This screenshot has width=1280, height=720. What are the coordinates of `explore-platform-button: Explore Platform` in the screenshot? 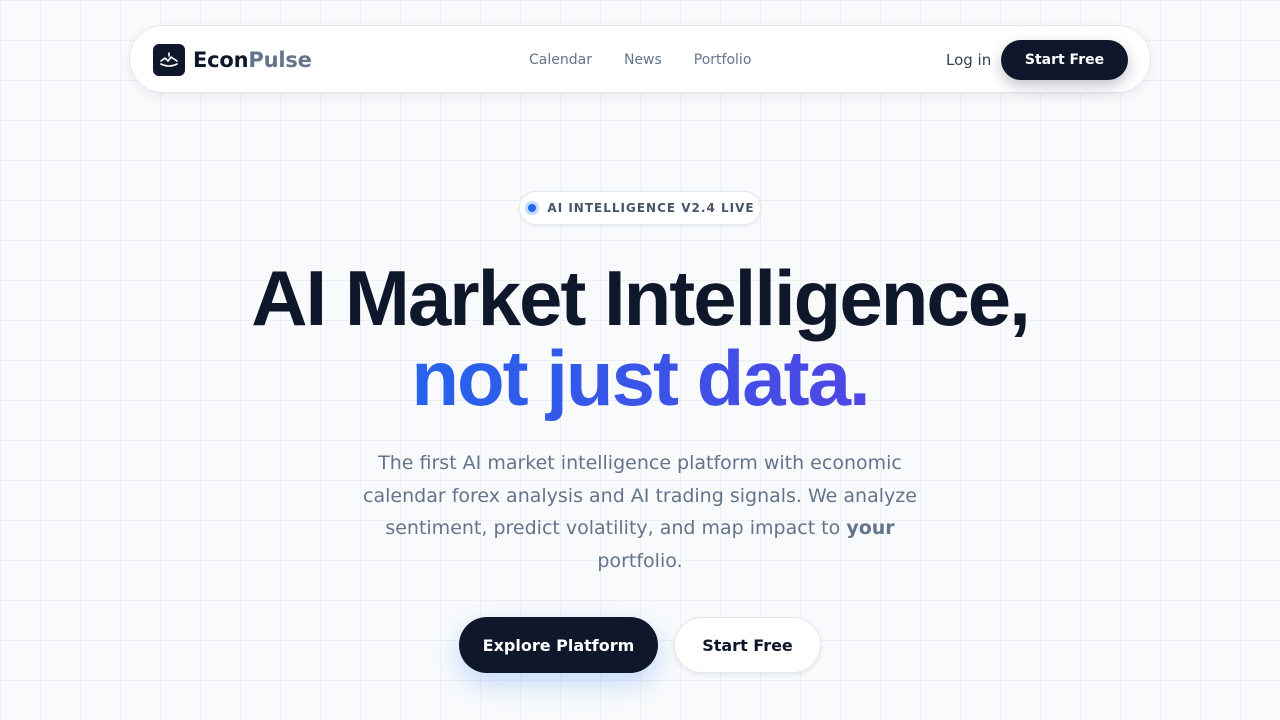 It's located at (558, 645).